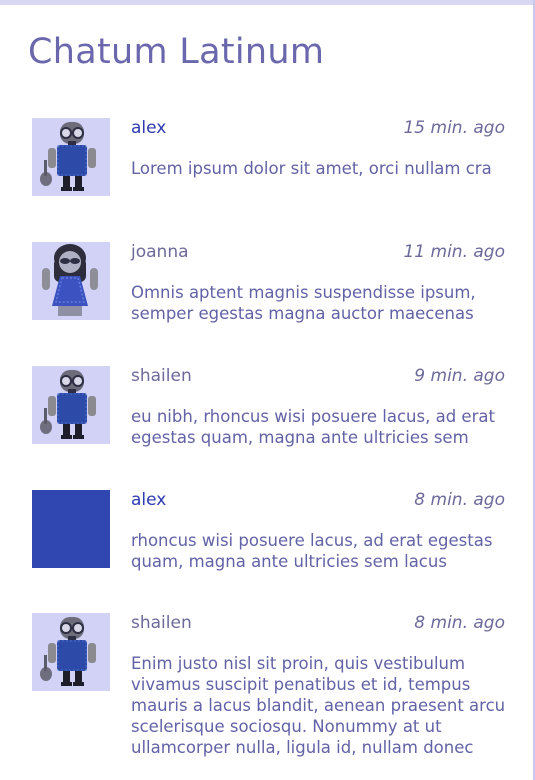 The width and height of the screenshot is (535, 780). Describe the element at coordinates (459, 376) in the screenshot. I see `message-timestamp: 9 min. ago` at that location.